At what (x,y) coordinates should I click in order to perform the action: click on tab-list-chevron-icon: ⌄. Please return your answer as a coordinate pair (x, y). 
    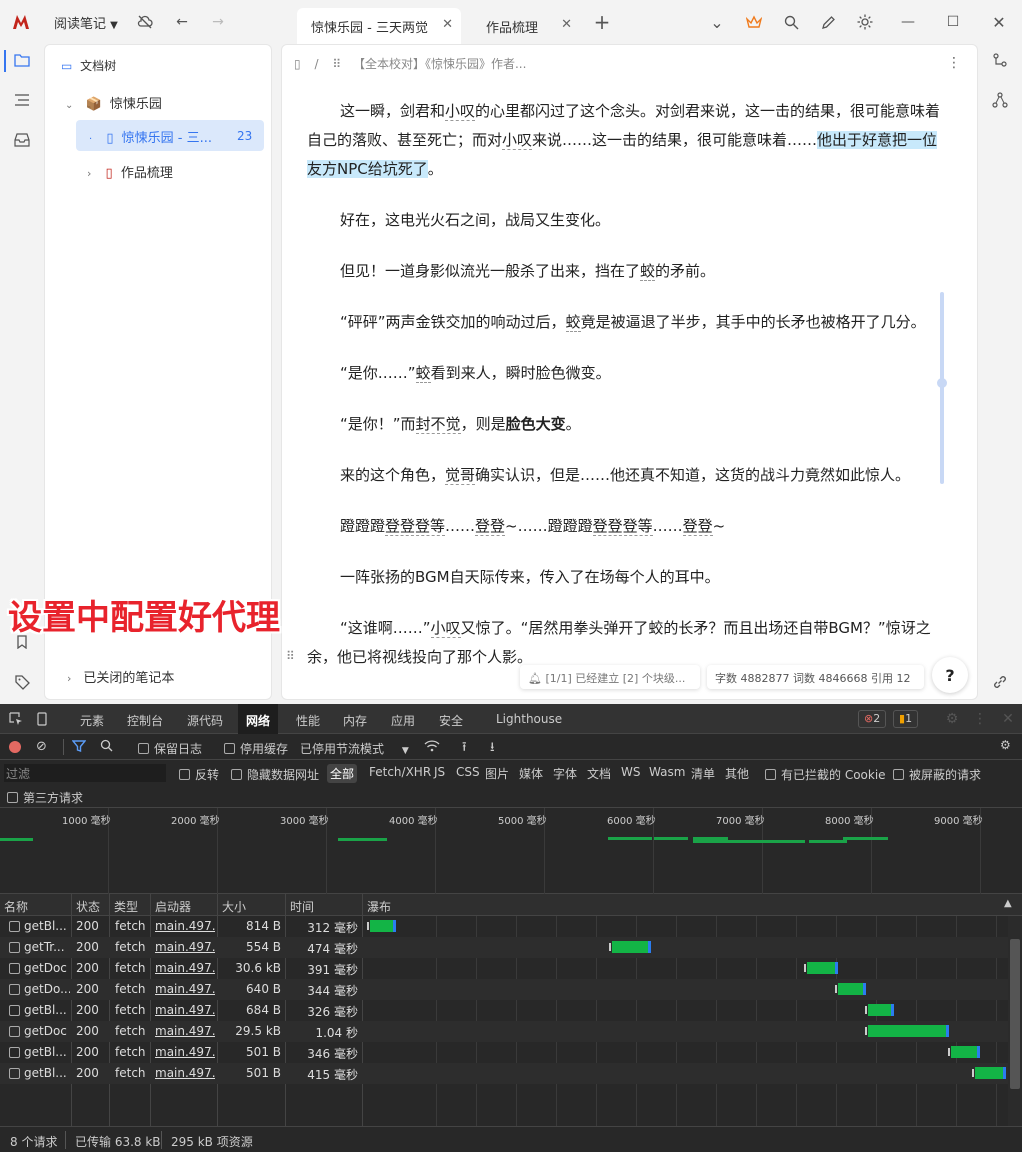
    Looking at the image, I should click on (717, 22).